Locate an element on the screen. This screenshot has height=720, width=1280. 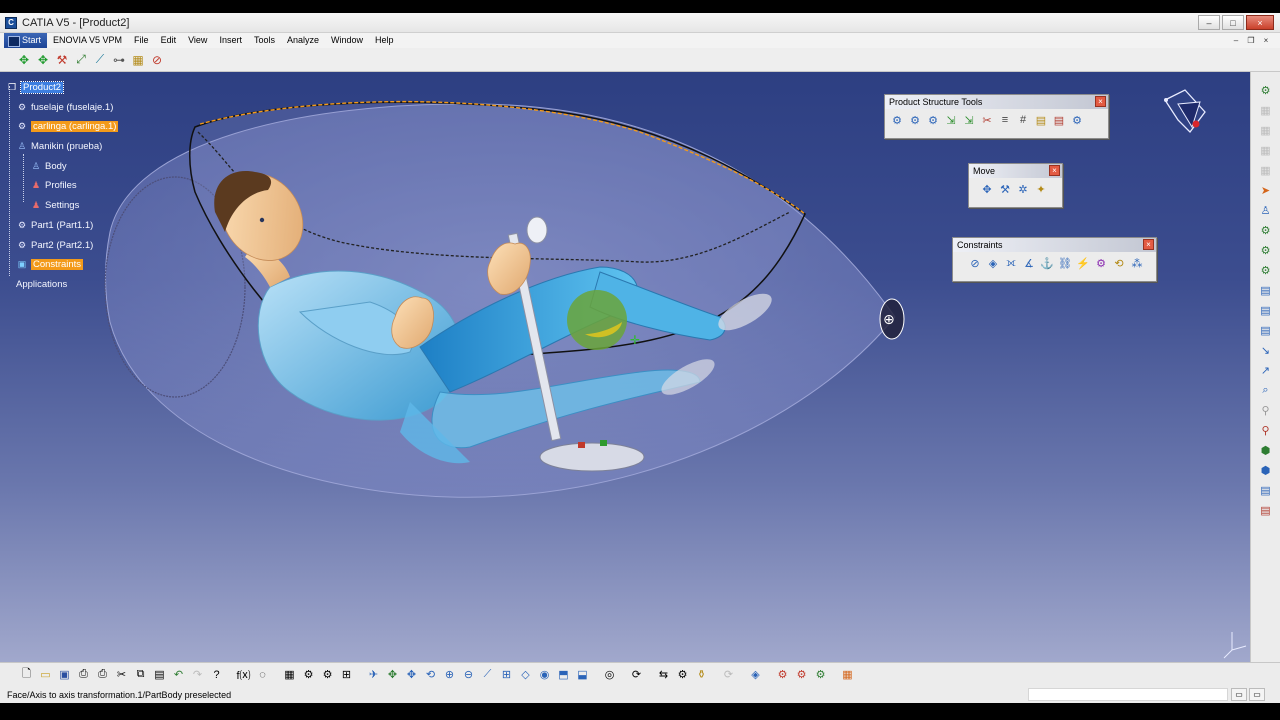
hide-show-icon: ⬒ is located at coordinates (563, 675).